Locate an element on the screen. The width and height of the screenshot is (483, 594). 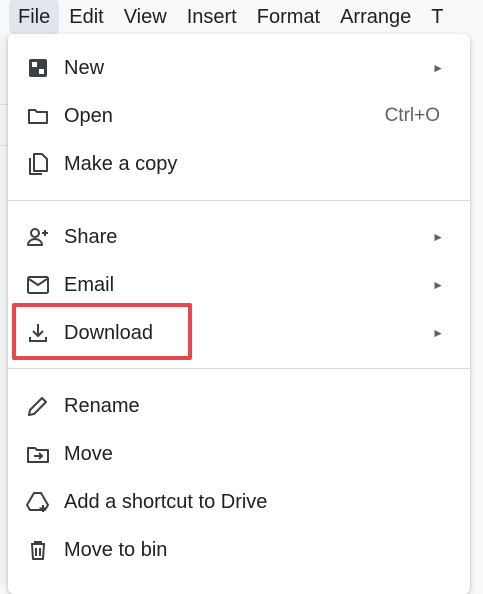
menubar: File Edit View Insert Format Arrange T is located at coordinates (241, 17).